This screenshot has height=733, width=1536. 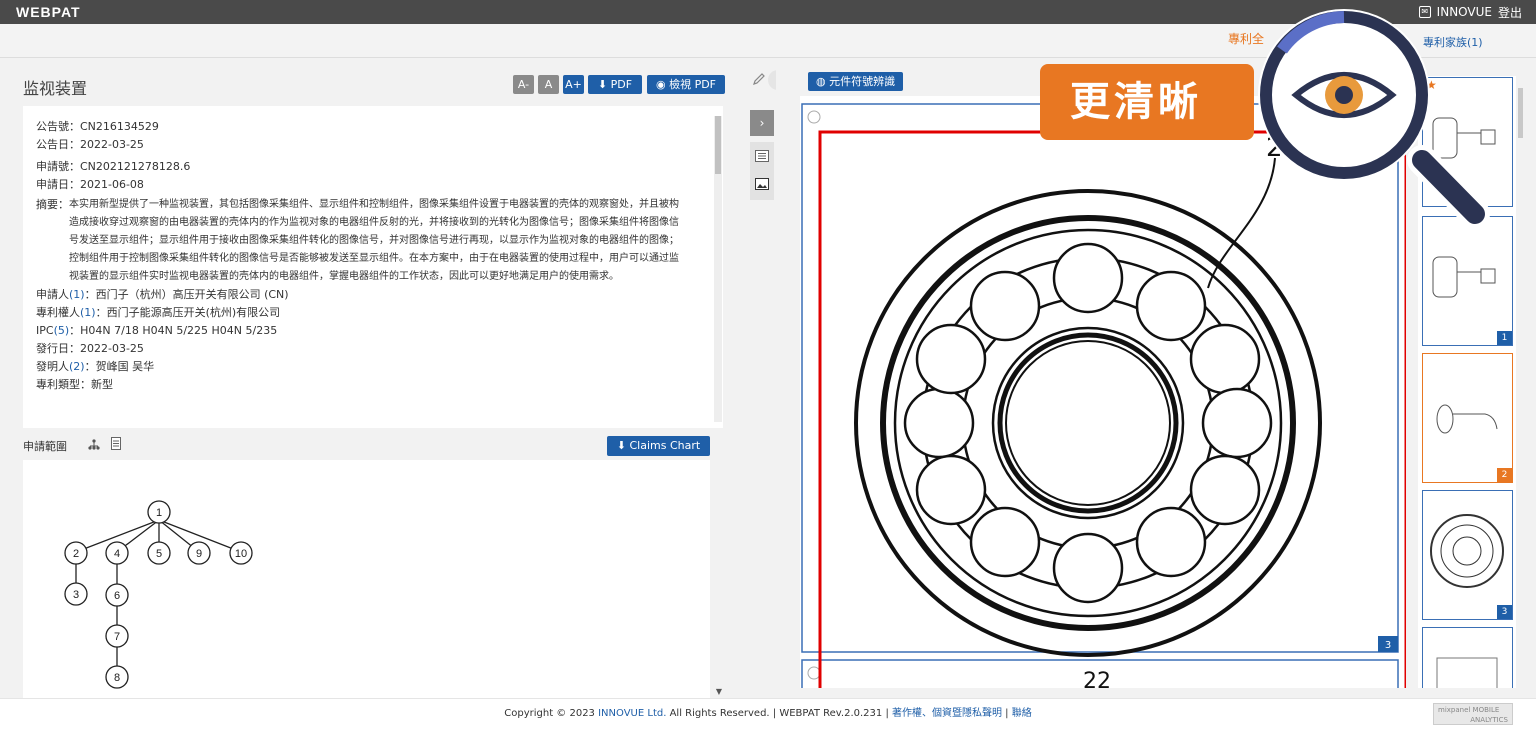 What do you see at coordinates (62, 330) in the screenshot?
I see `ipc-count-link: (5)` at bounding box center [62, 330].